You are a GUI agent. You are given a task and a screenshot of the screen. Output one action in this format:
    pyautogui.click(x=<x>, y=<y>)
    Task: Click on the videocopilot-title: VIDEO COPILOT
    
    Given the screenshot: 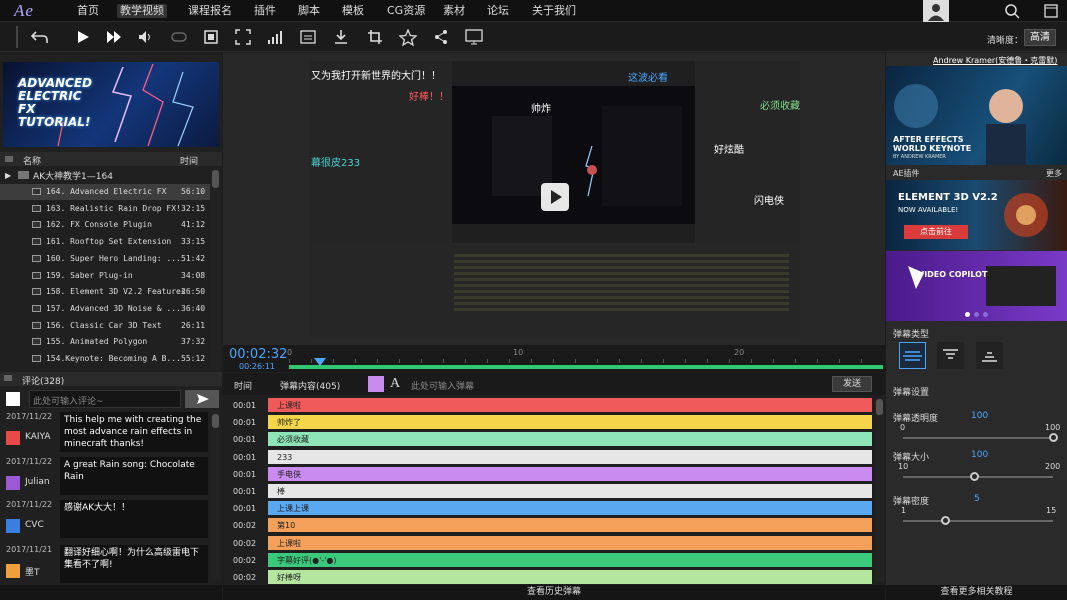 What is the action you would take?
    pyautogui.click(x=953, y=274)
    